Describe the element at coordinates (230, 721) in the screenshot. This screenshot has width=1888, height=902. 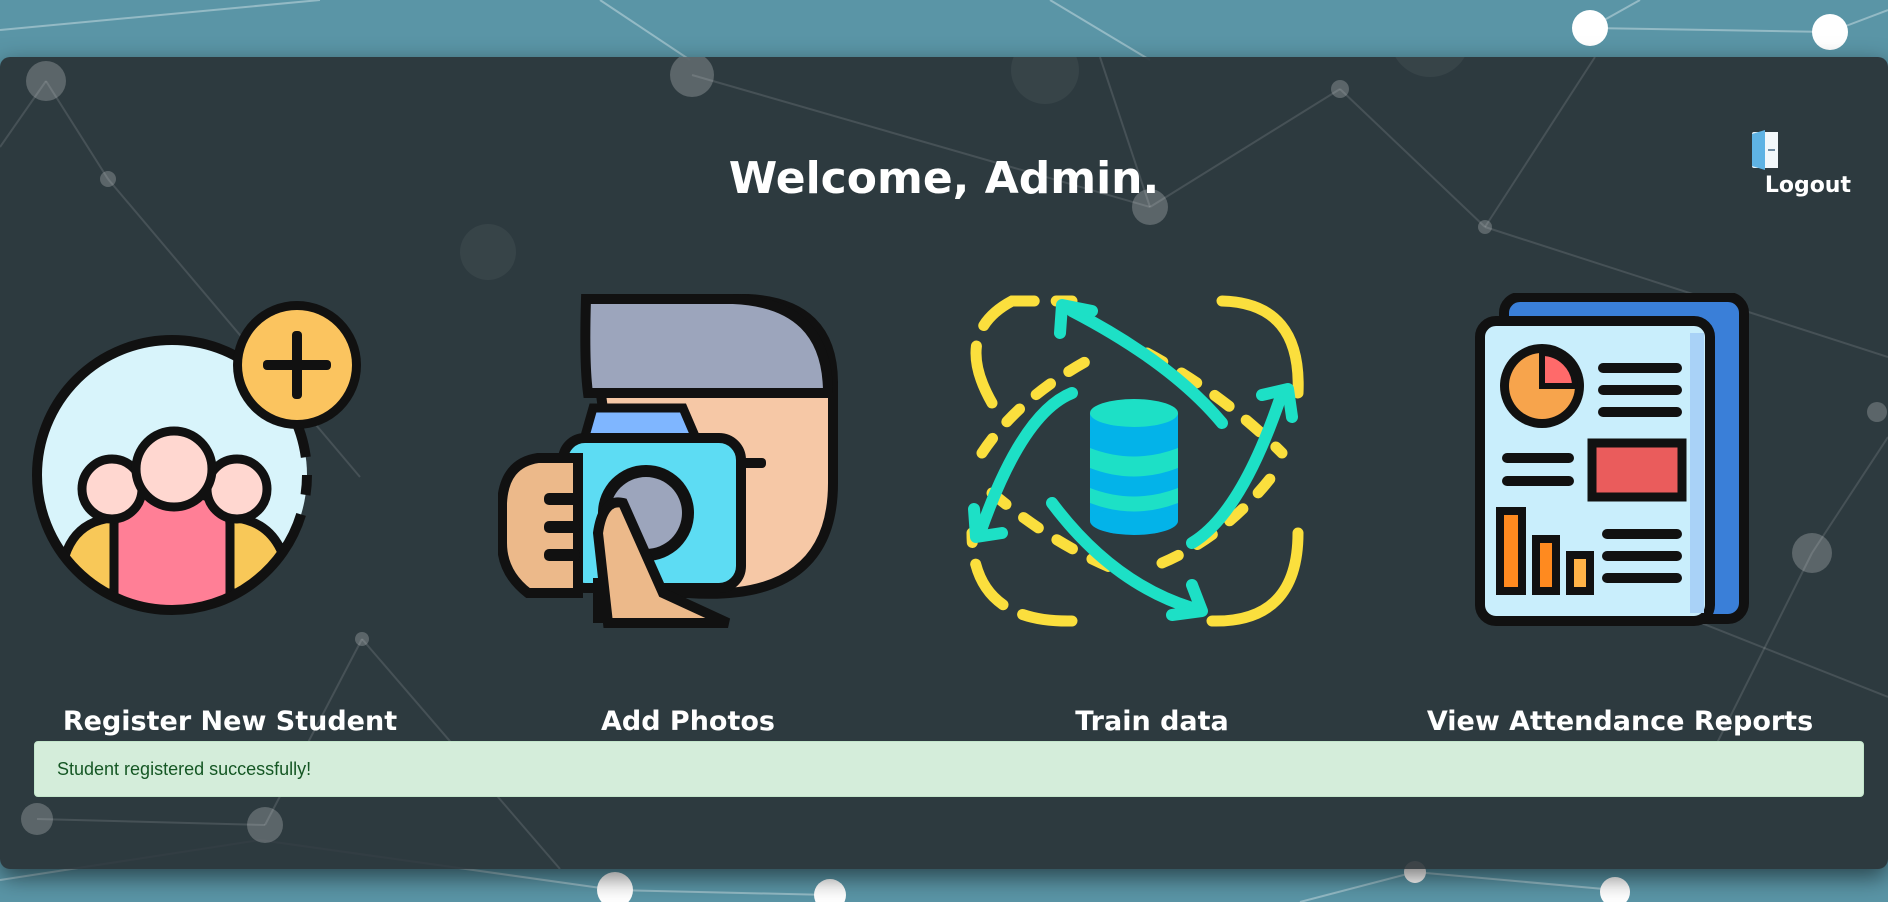
I see `register-new-student-label: Register New Student` at that location.